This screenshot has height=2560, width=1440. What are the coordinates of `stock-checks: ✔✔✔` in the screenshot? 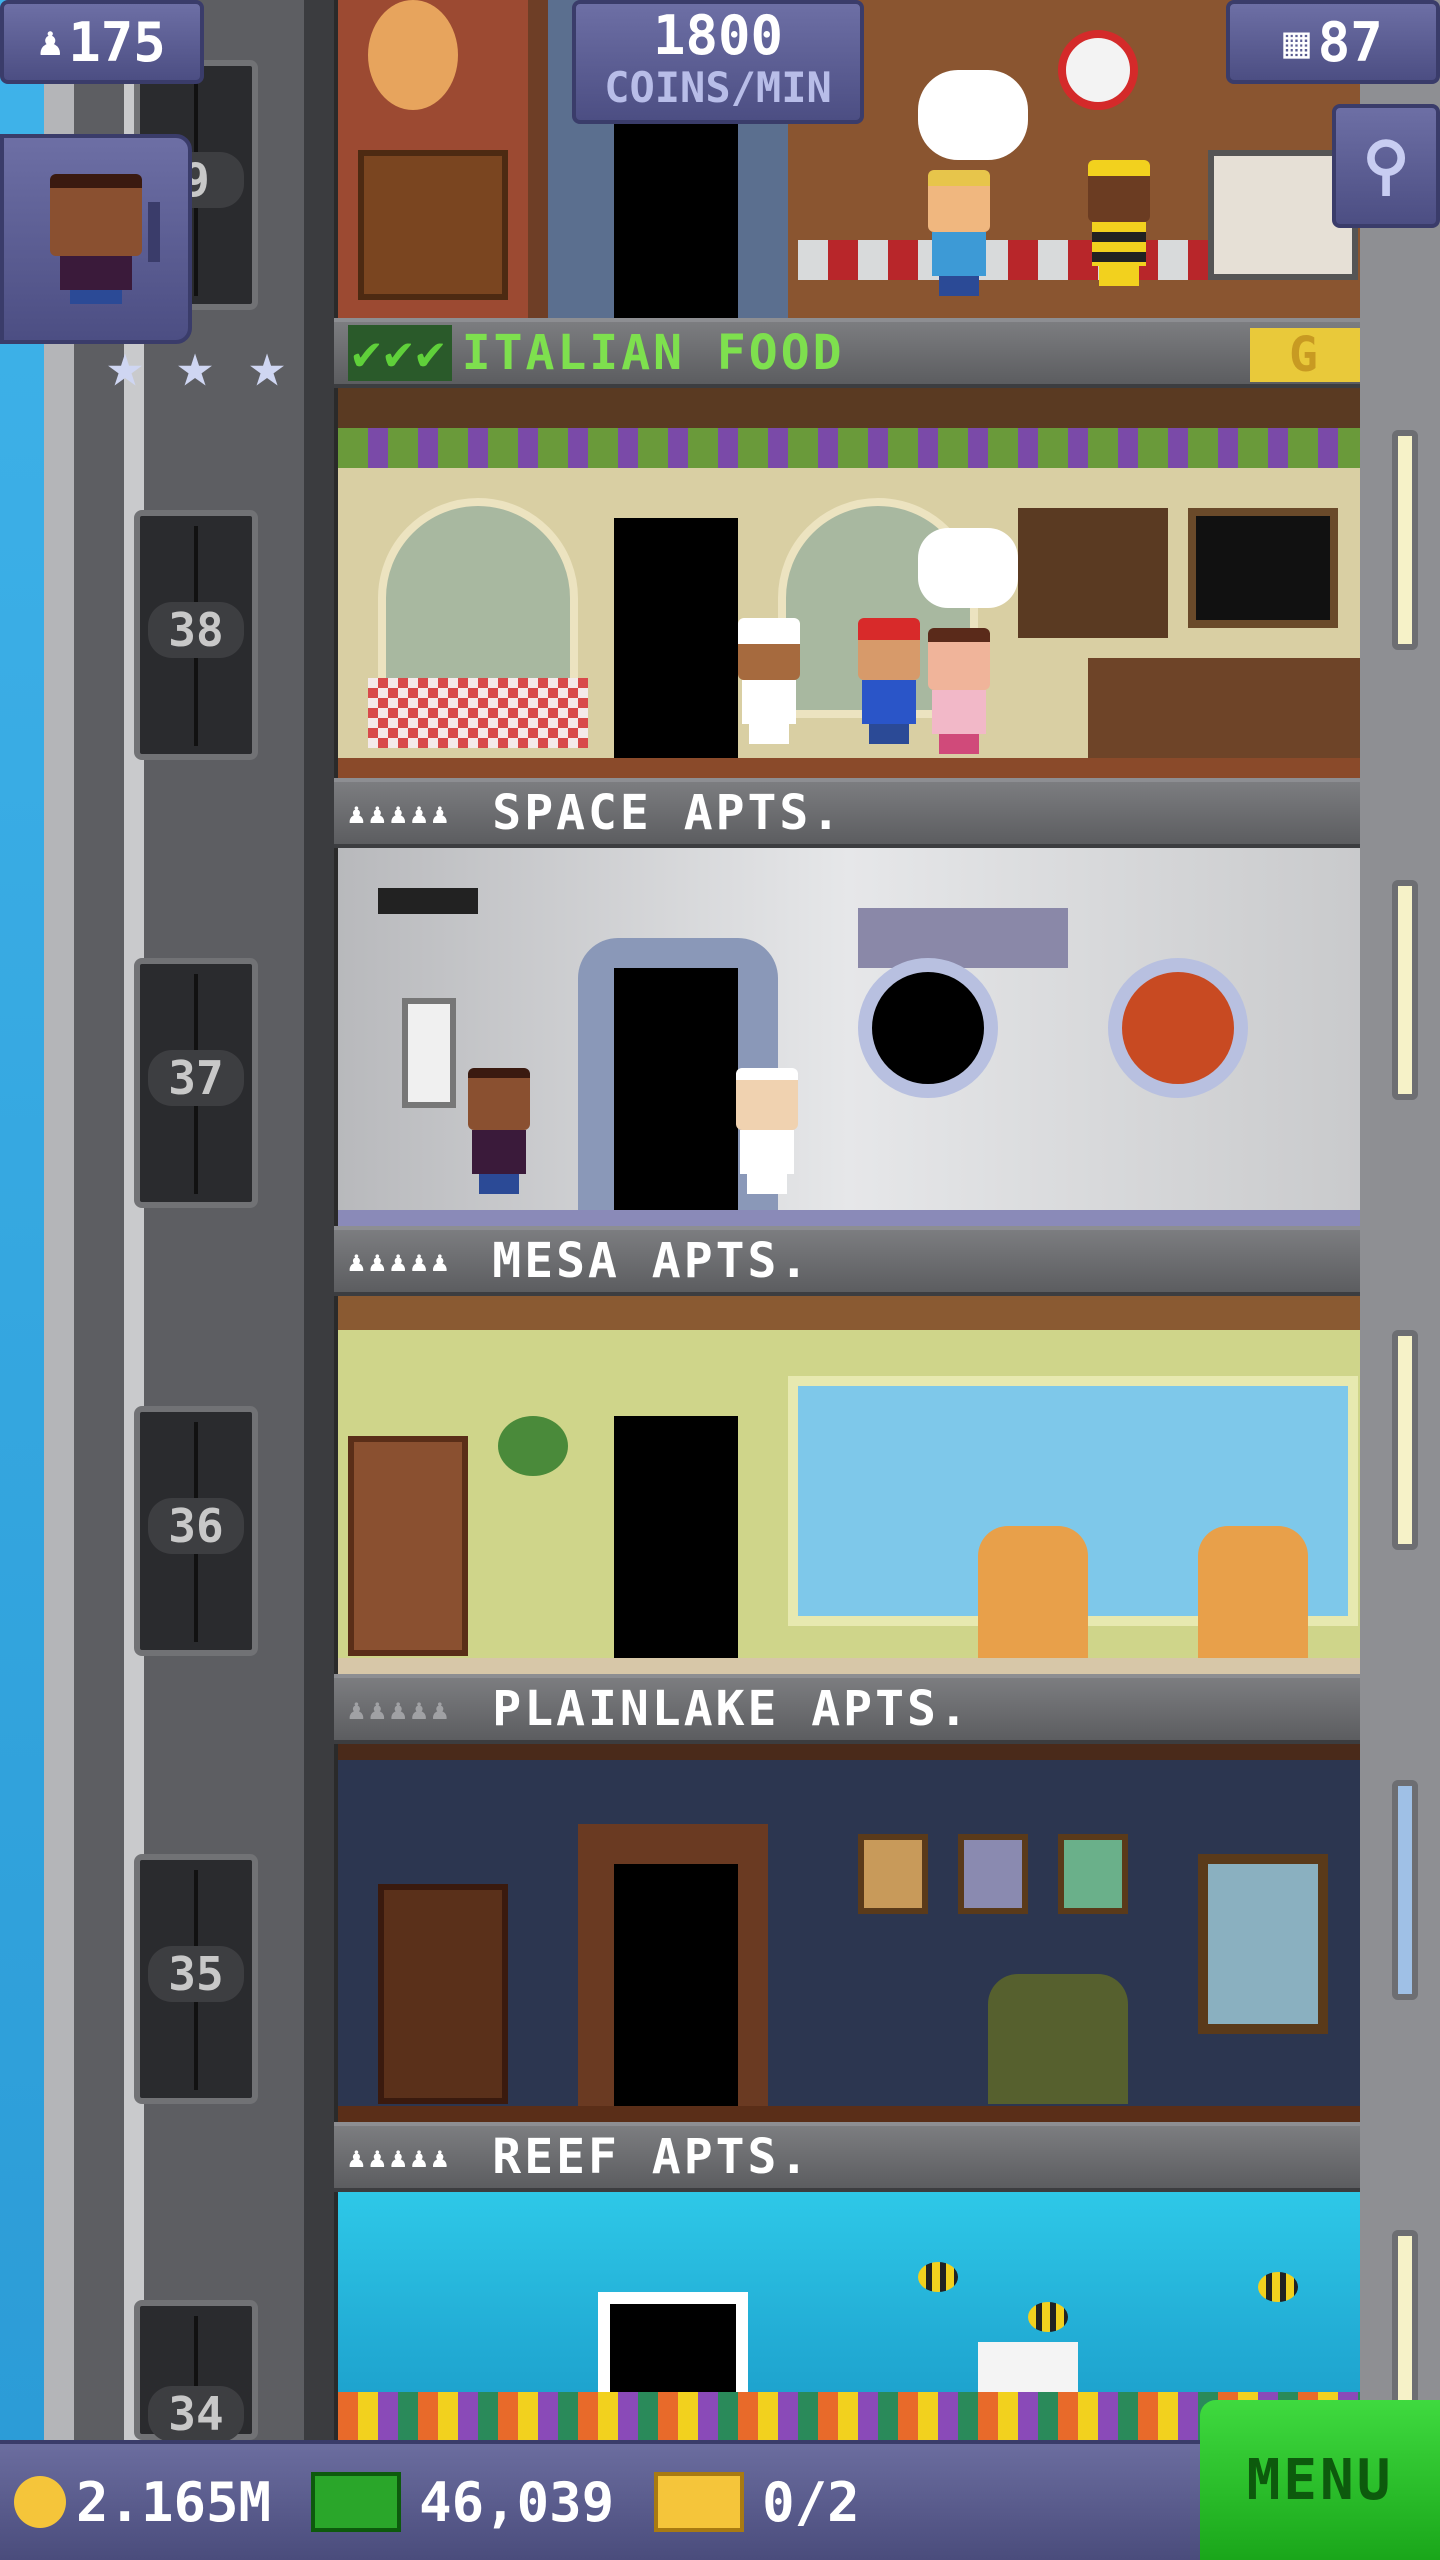 It's located at (400, 353).